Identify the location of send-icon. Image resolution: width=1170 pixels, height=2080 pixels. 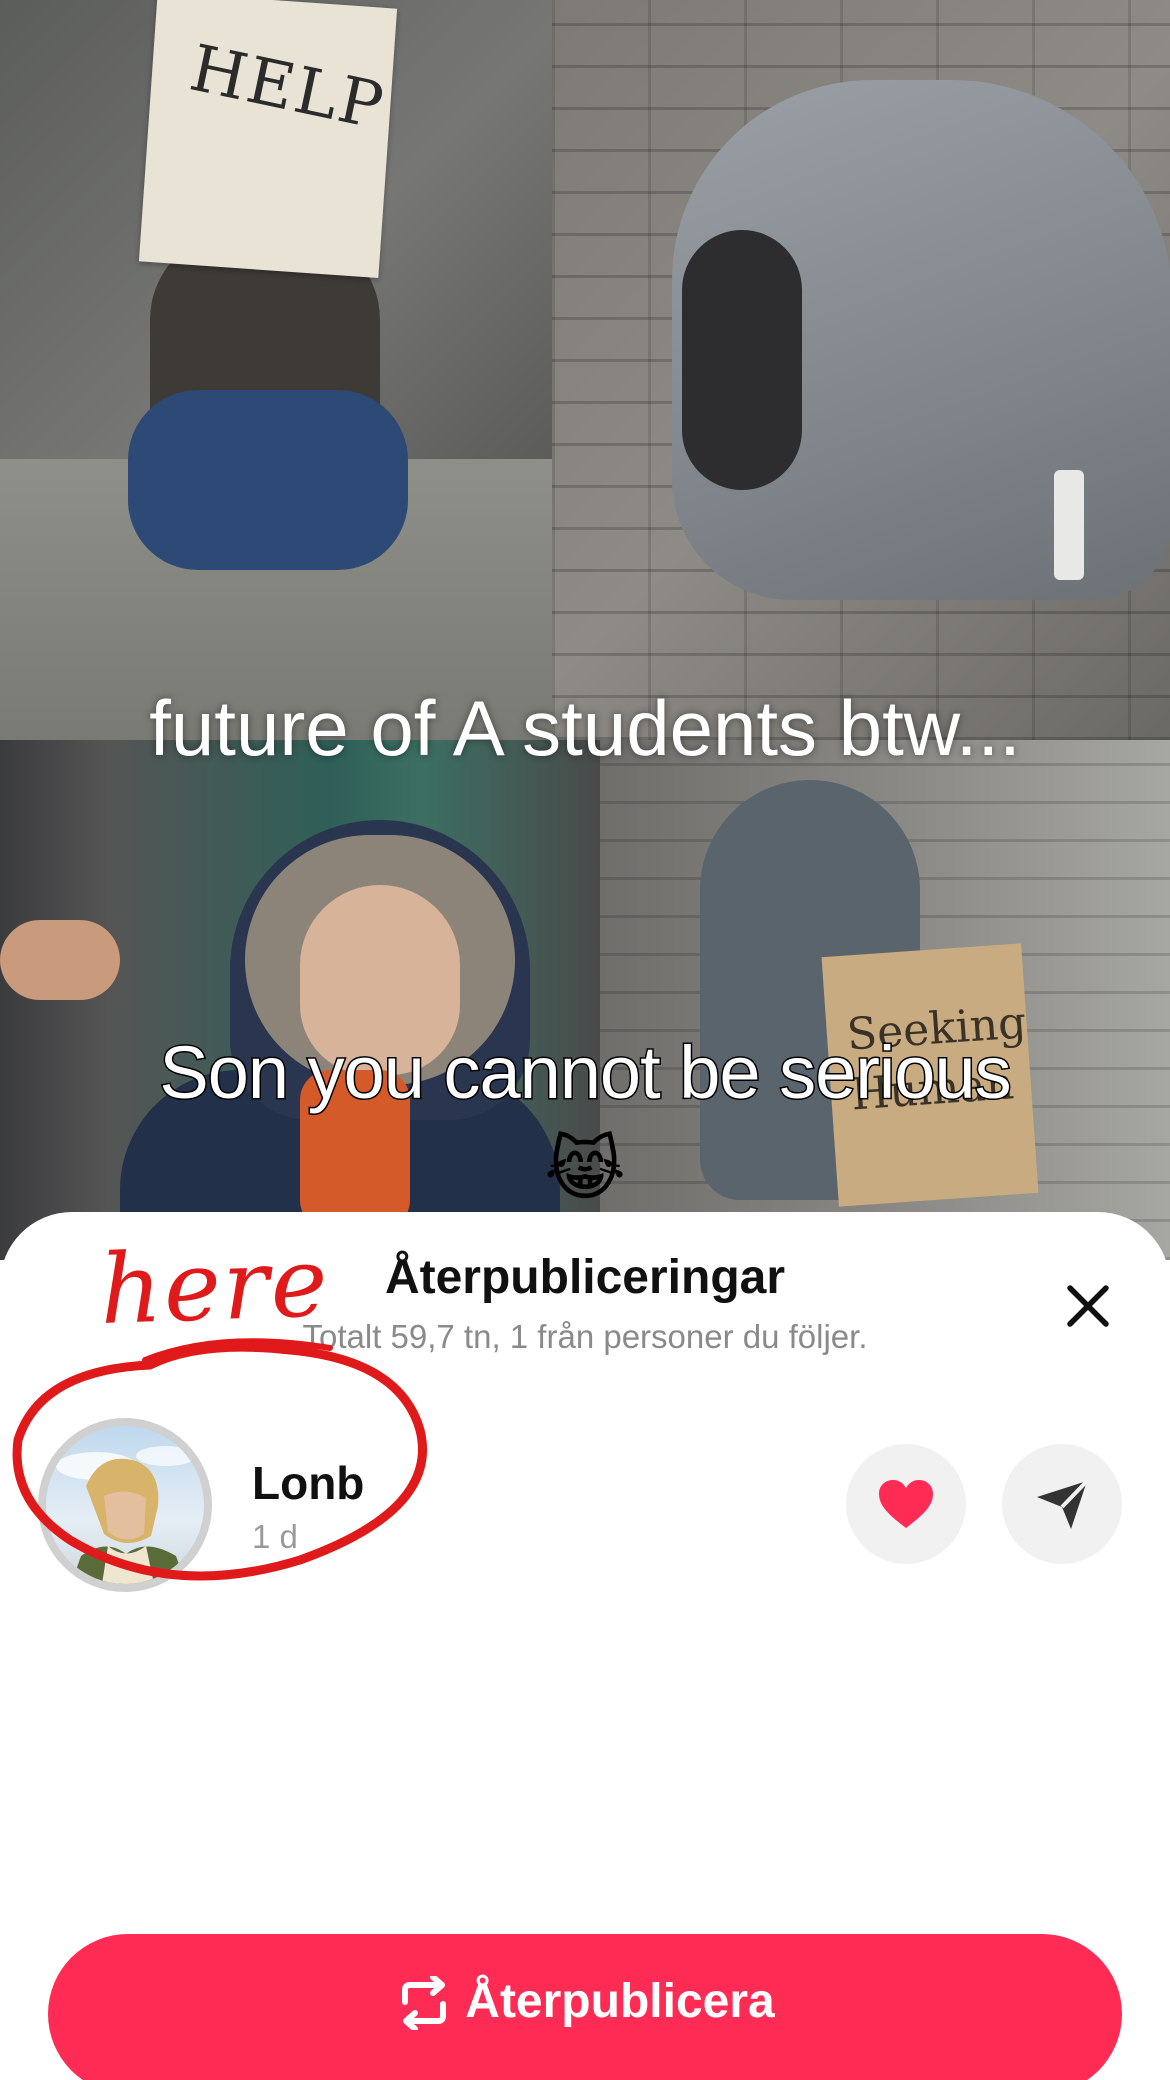
(1063, 1504).